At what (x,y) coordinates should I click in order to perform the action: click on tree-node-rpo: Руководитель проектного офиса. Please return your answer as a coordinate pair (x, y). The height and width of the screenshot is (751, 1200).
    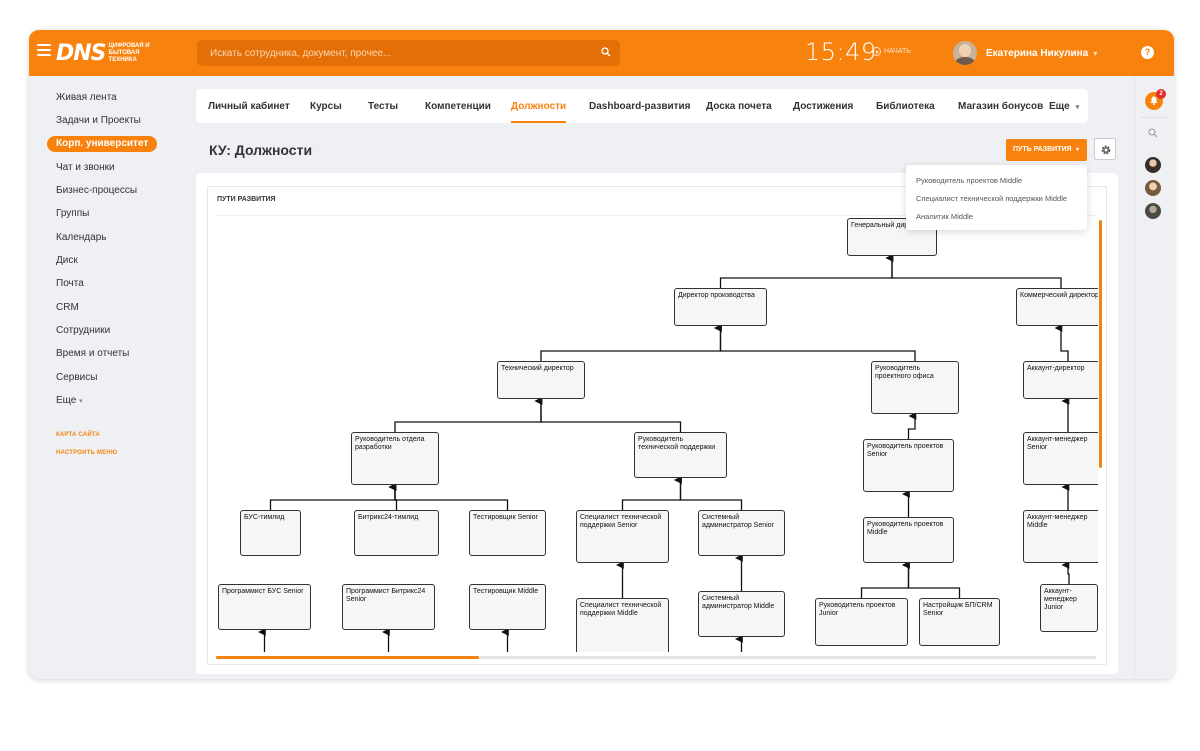
    Looking at the image, I should click on (915, 387).